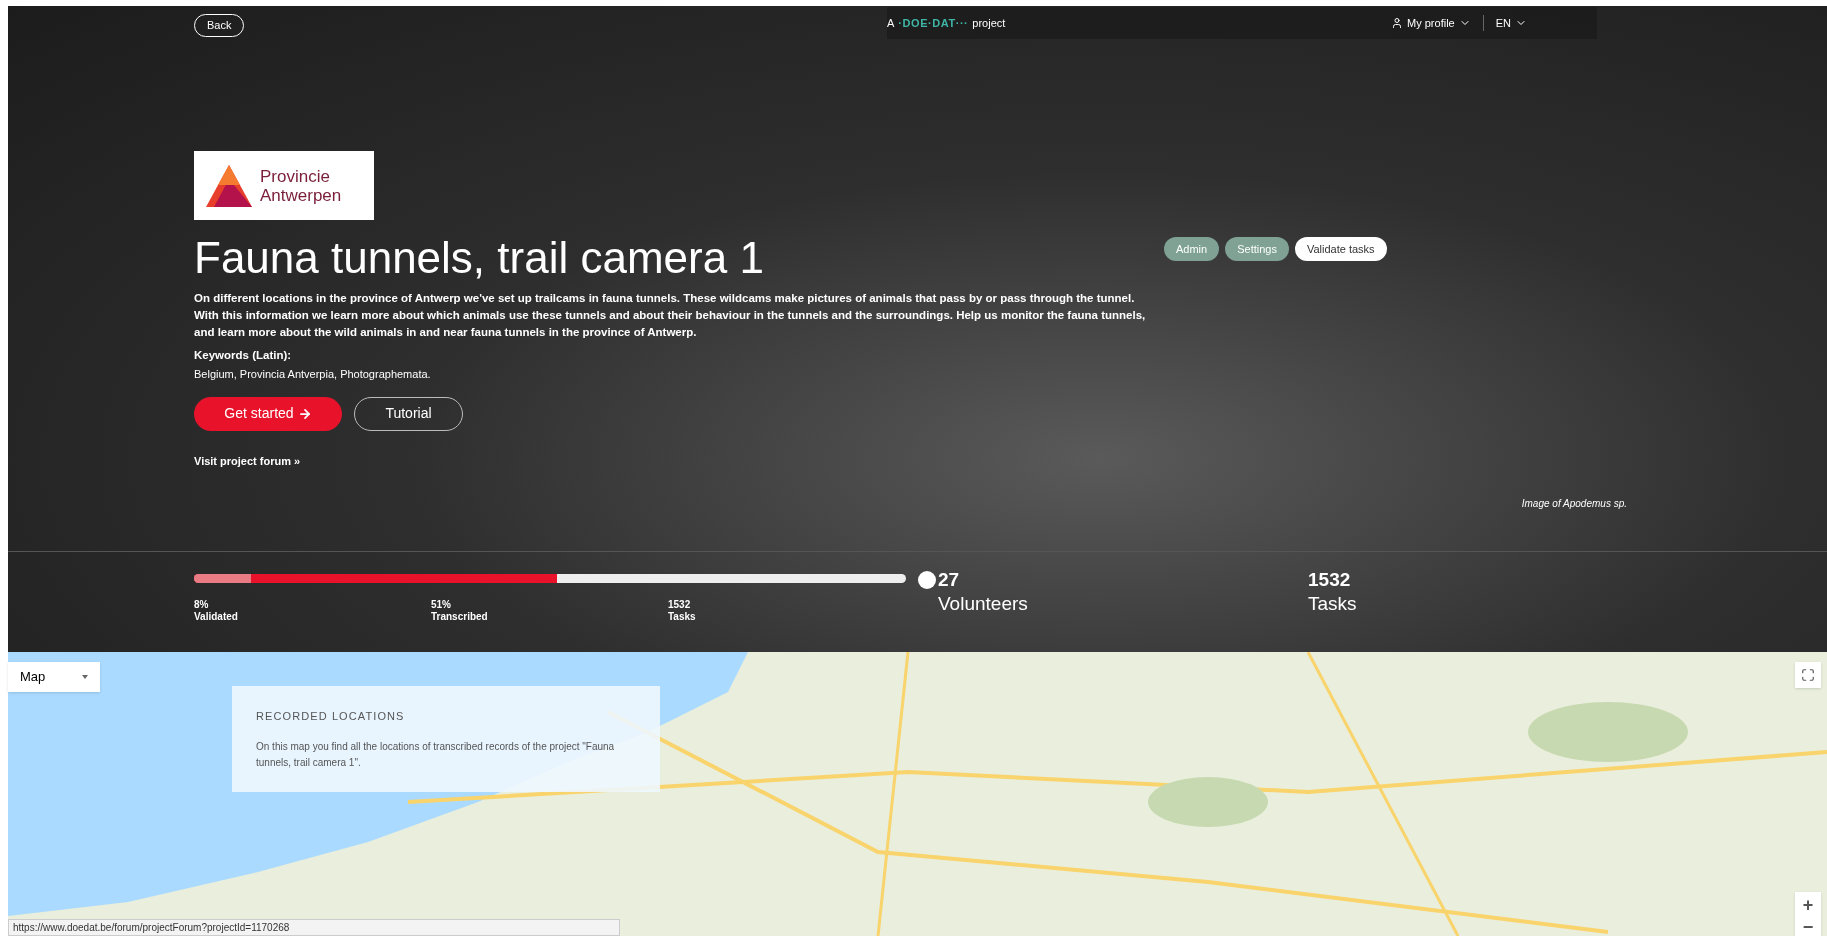  I want to click on brand-prefix: A, so click(891, 23).